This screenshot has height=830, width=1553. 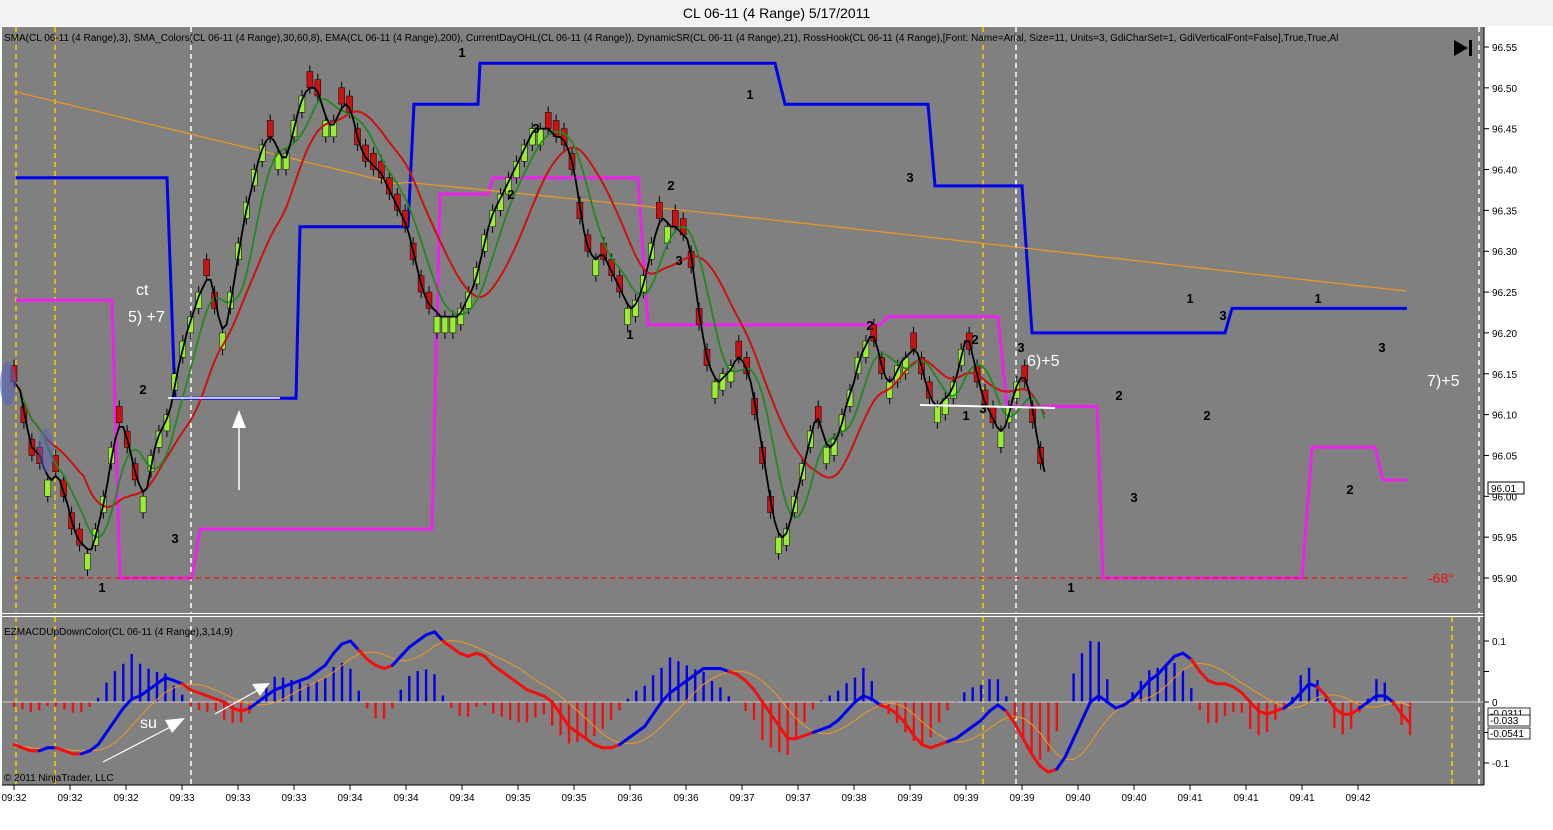 What do you see at coordinates (461, 798) in the screenshot?
I see `time-tick-label-8: 09:34` at bounding box center [461, 798].